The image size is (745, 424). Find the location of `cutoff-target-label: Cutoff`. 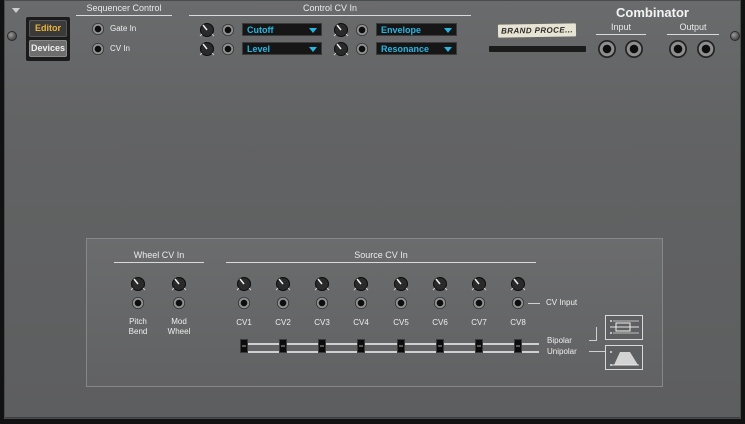

cutoff-target-label: Cutoff is located at coordinates (260, 30).